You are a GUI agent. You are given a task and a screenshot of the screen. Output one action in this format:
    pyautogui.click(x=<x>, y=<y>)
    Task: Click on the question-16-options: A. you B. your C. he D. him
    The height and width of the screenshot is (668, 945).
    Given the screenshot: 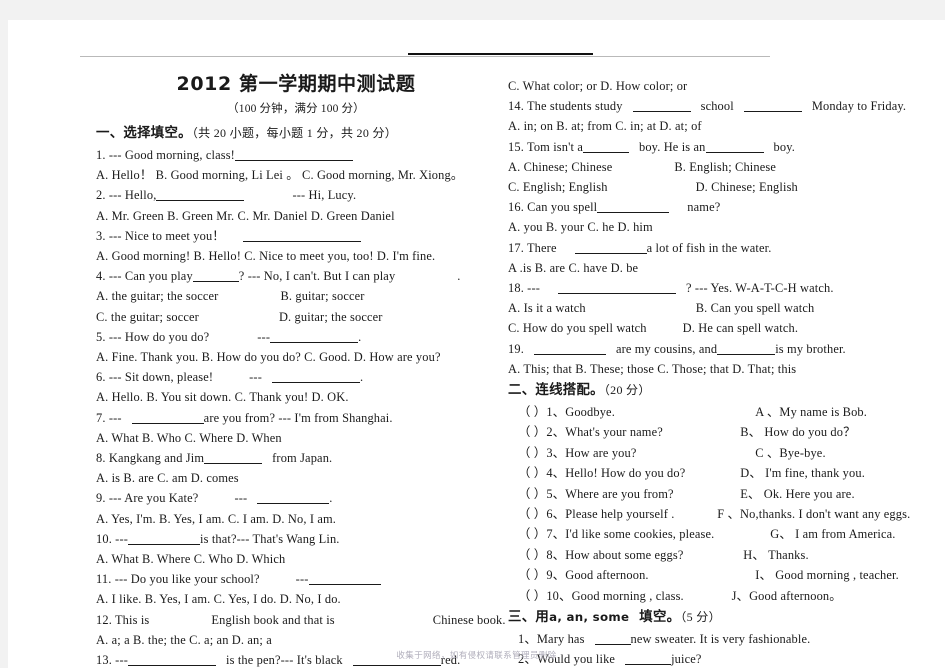 What is the action you would take?
    pyautogui.click(x=580, y=227)
    